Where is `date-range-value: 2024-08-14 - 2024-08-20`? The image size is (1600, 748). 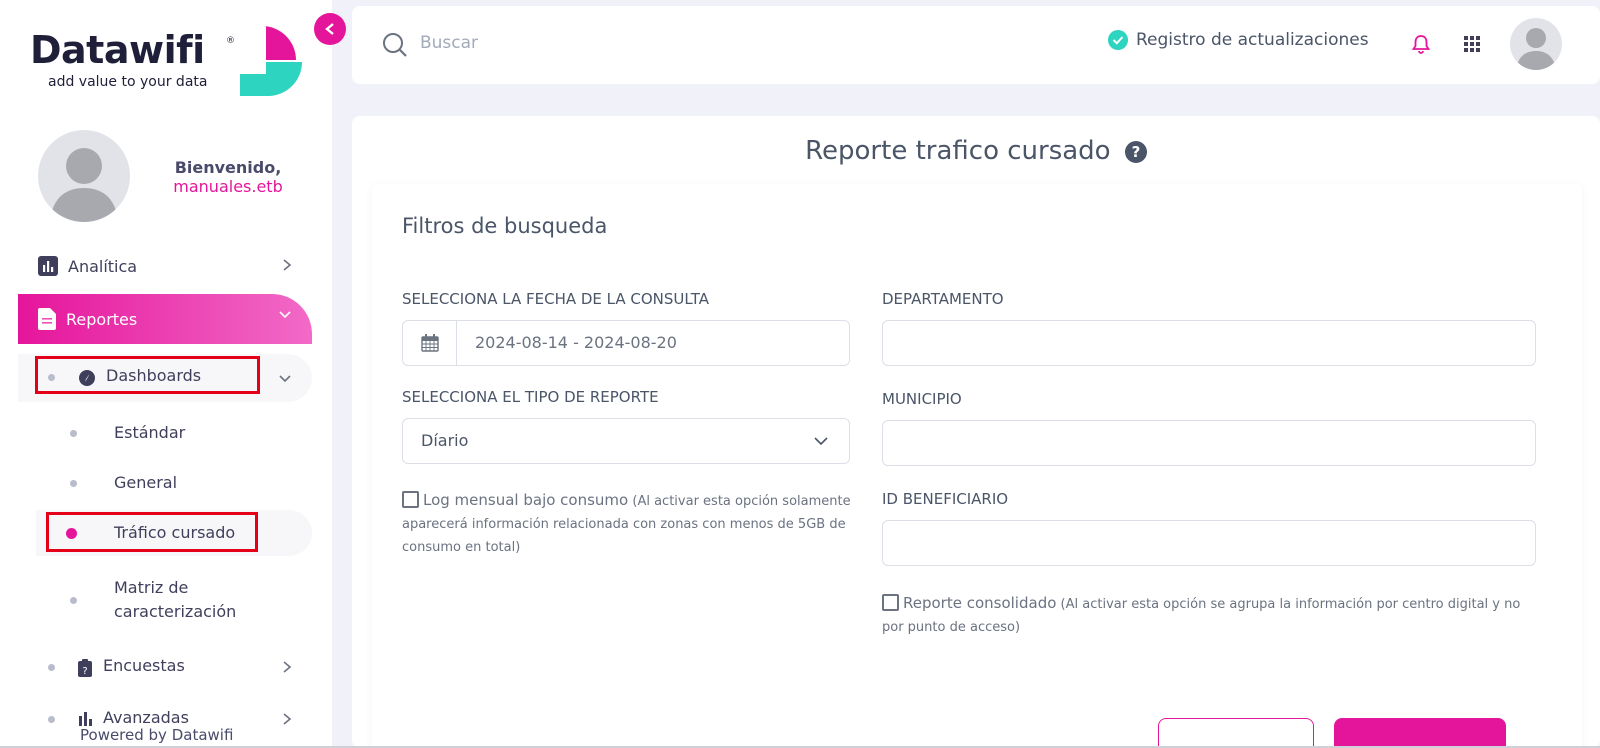
date-range-value: 2024-08-14 - 2024-08-20 is located at coordinates (576, 342).